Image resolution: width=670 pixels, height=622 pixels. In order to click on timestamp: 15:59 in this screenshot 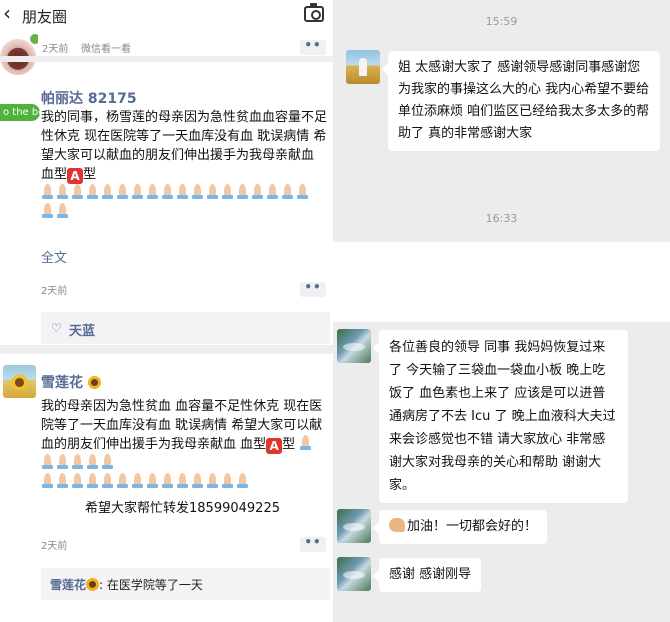, I will do `click(501, 21)`.